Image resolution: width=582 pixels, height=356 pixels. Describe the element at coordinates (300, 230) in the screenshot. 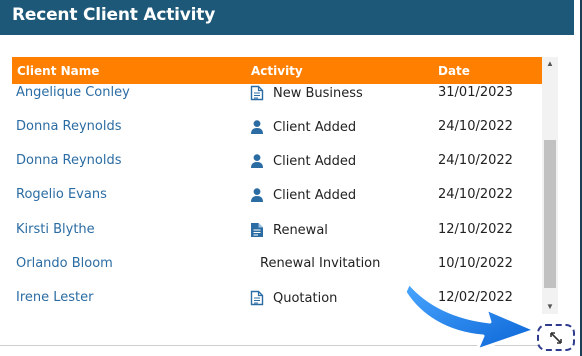

I see `activity-label: Renewal` at that location.